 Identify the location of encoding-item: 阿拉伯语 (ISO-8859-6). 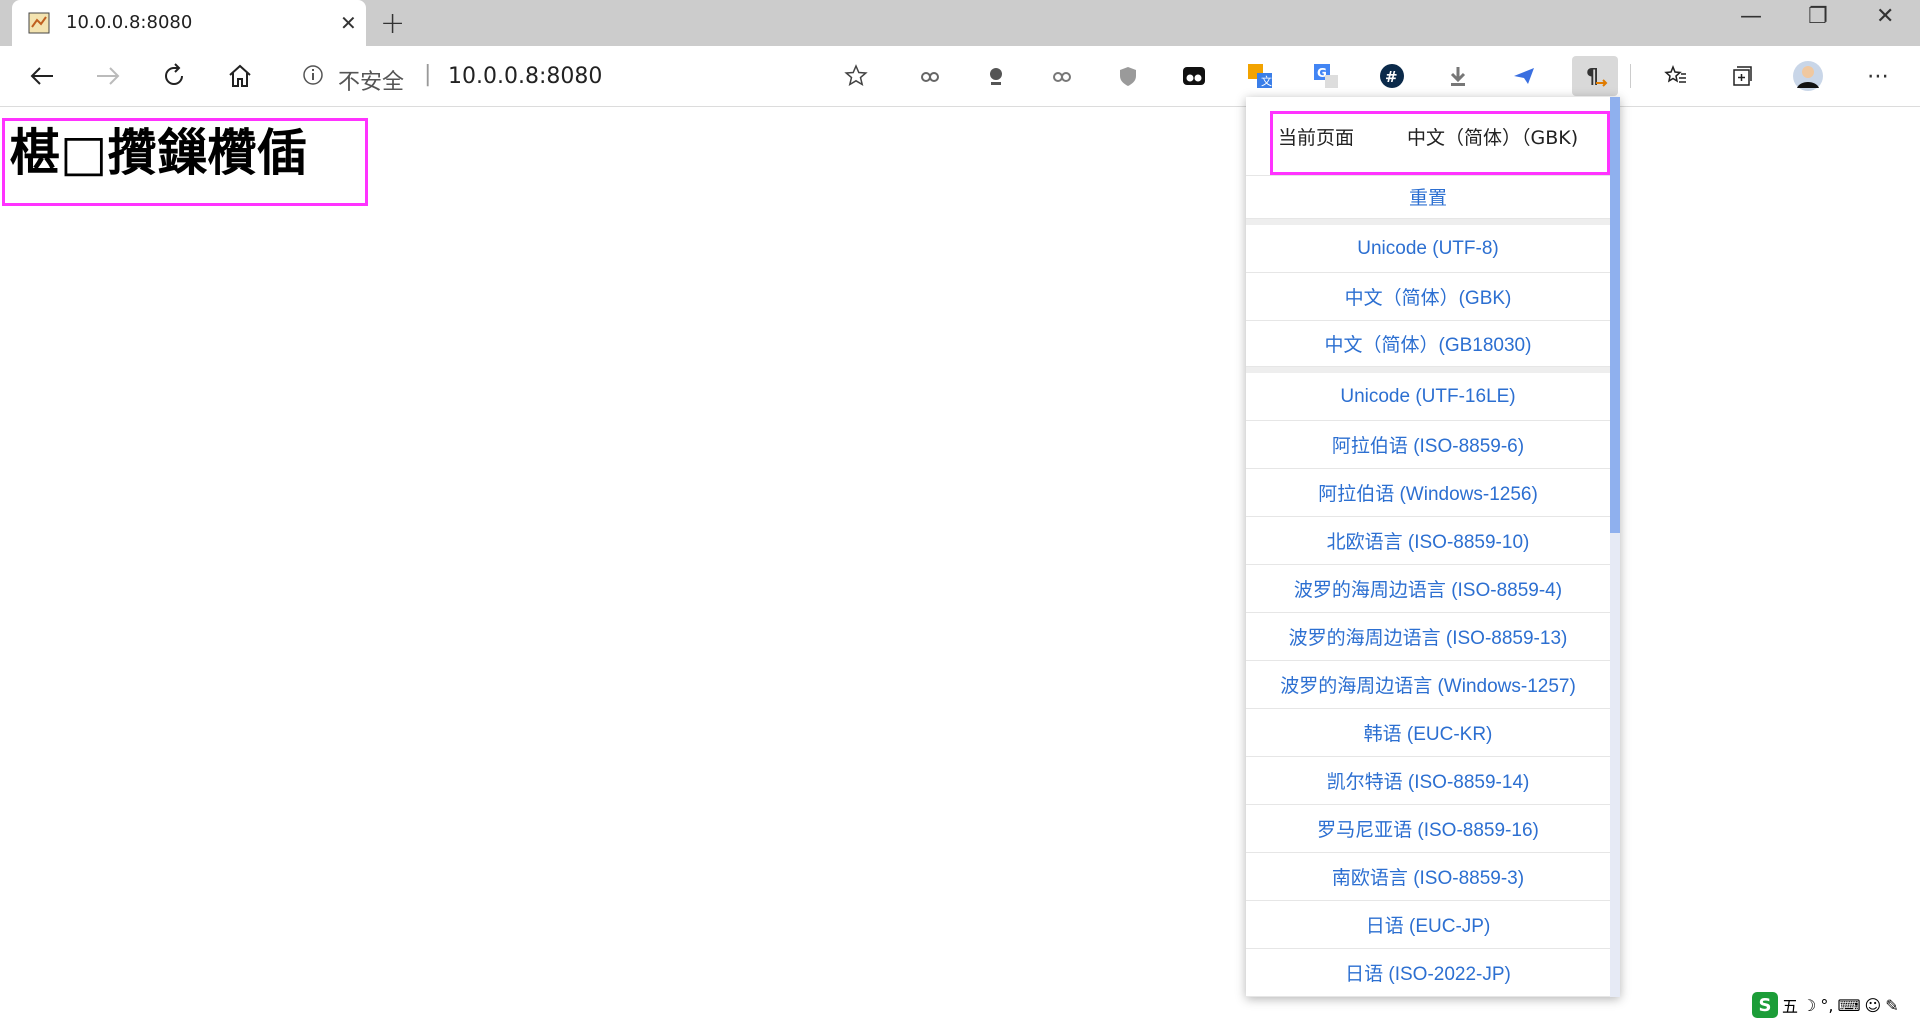
(1428, 445).